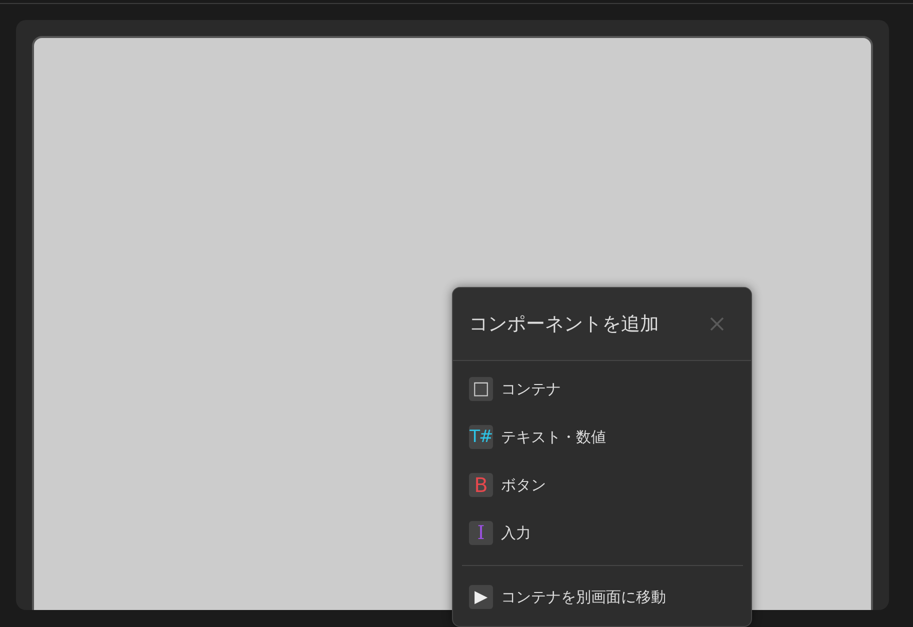 This screenshot has height=627, width=913. I want to click on menu-item: B ボタン, so click(602, 485).